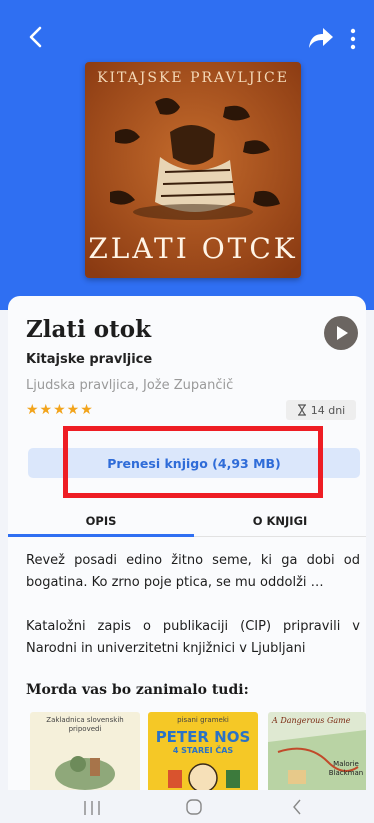 This screenshot has height=823, width=374. What do you see at coordinates (92, 808) in the screenshot?
I see `recent-apps-icon` at bounding box center [92, 808].